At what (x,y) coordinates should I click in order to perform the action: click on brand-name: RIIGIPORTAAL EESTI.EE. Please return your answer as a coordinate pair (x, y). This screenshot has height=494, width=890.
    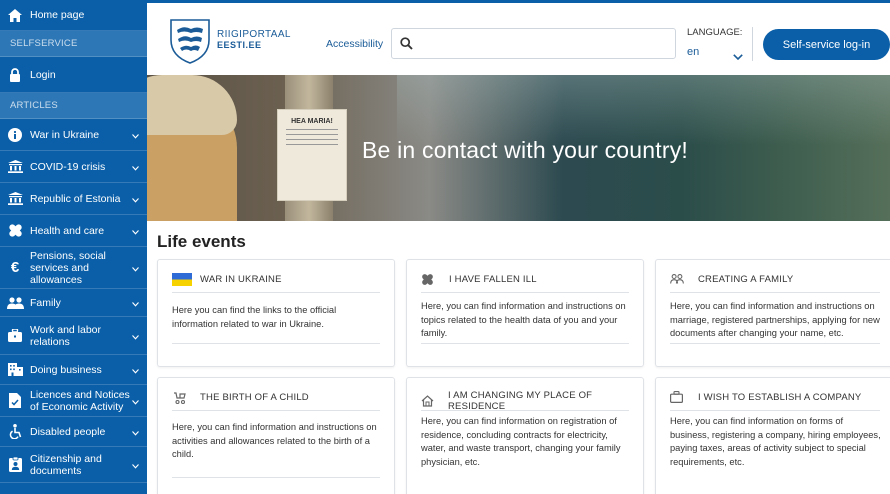
    Looking at the image, I should click on (254, 40).